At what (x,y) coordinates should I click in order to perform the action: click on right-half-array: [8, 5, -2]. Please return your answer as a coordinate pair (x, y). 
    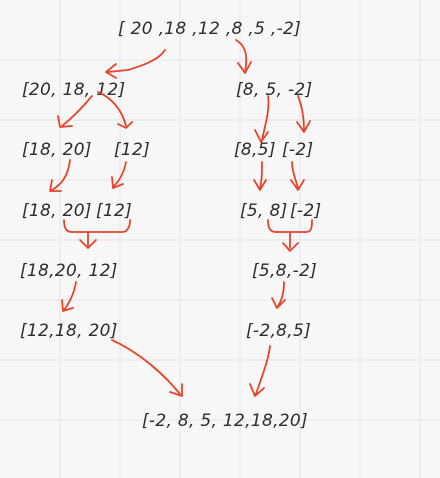
    Looking at the image, I should click on (274, 90).